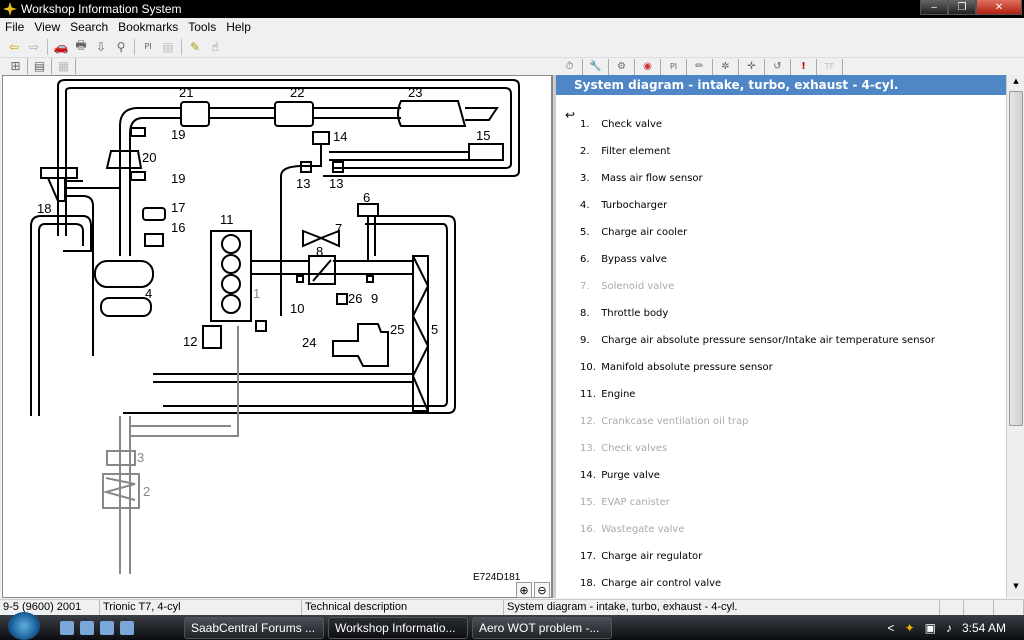  What do you see at coordinates (757, 375) in the screenshot?
I see `part-list-item: 10. Manifold absolute pressure sensor` at bounding box center [757, 375].